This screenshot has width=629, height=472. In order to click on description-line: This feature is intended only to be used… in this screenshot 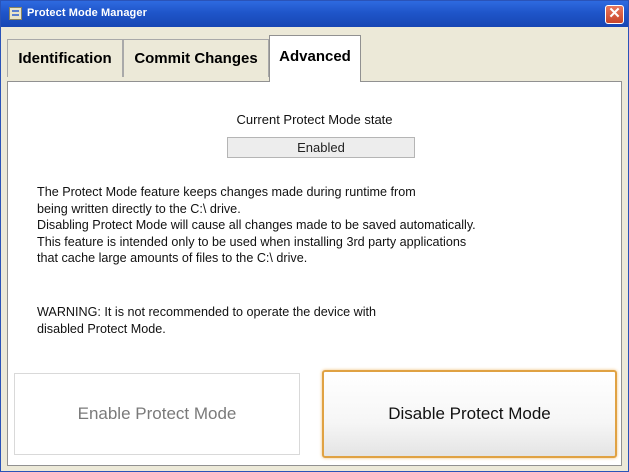, I will do `click(252, 241)`.